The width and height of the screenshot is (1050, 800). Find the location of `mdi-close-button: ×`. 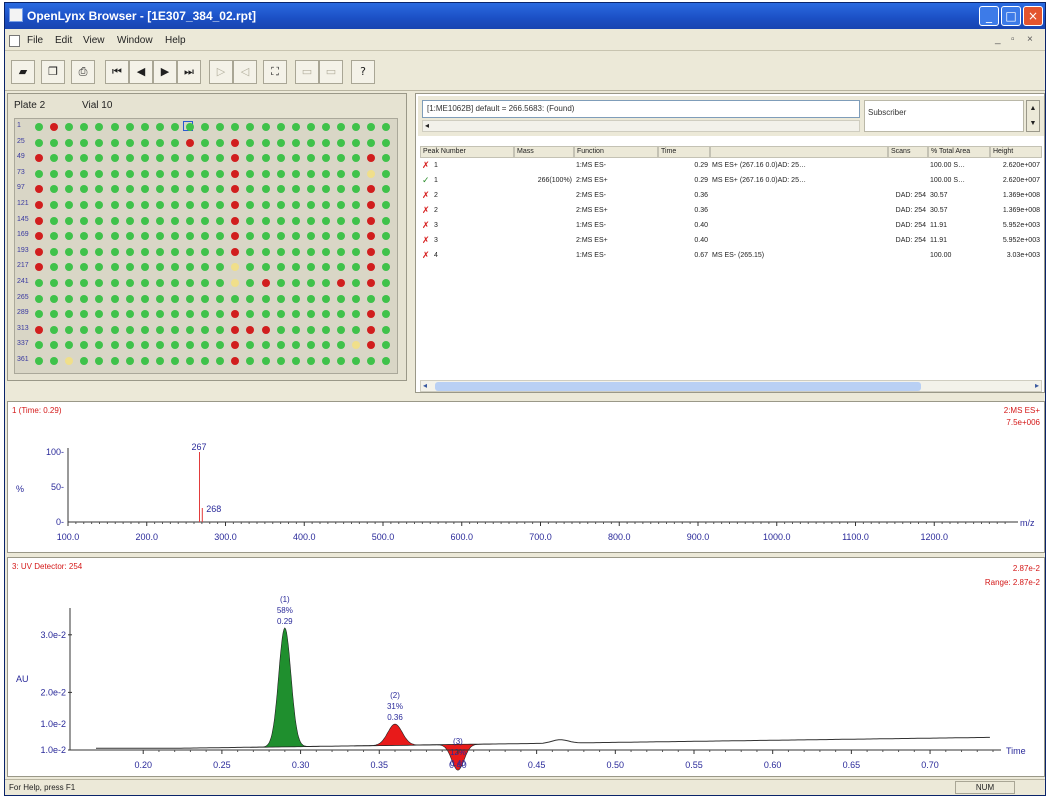

mdi-close-button: × is located at coordinates (1030, 39).